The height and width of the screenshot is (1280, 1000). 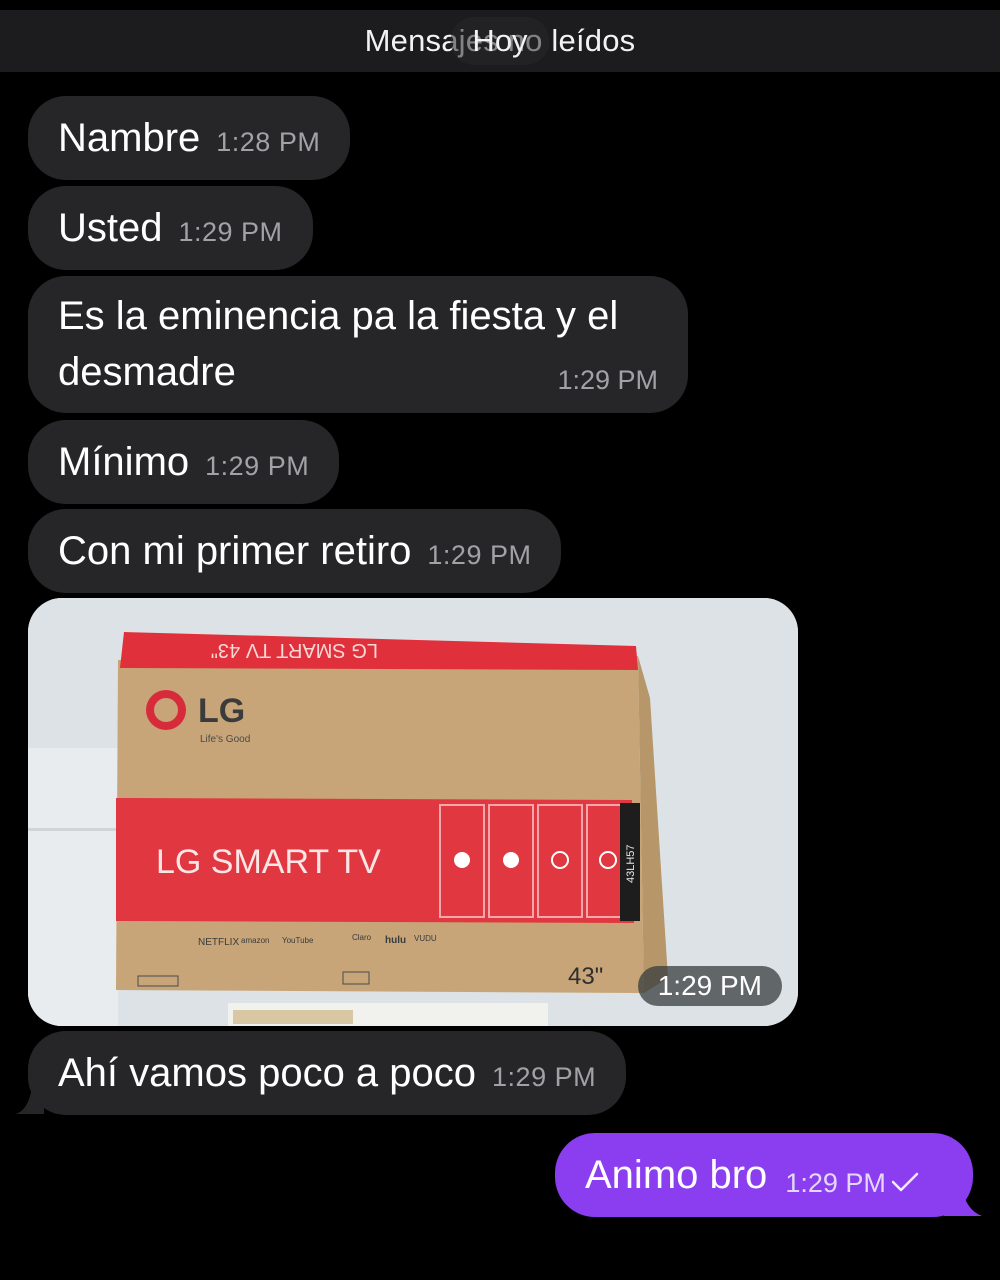 I want to click on youtube-logo: YouTube, so click(x=298, y=940).